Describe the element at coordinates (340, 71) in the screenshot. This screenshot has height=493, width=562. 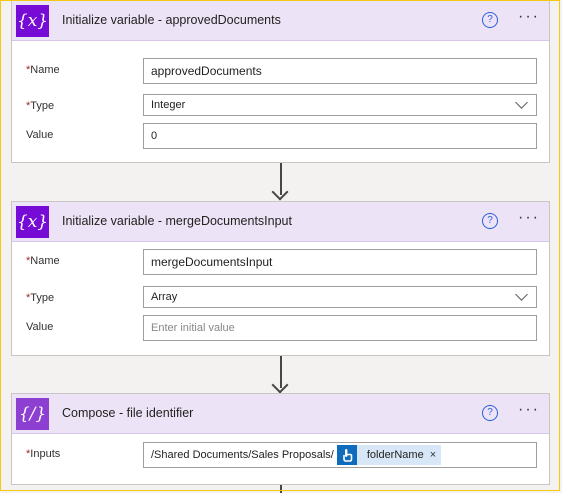
I see `name-input: approvedDocuments` at that location.